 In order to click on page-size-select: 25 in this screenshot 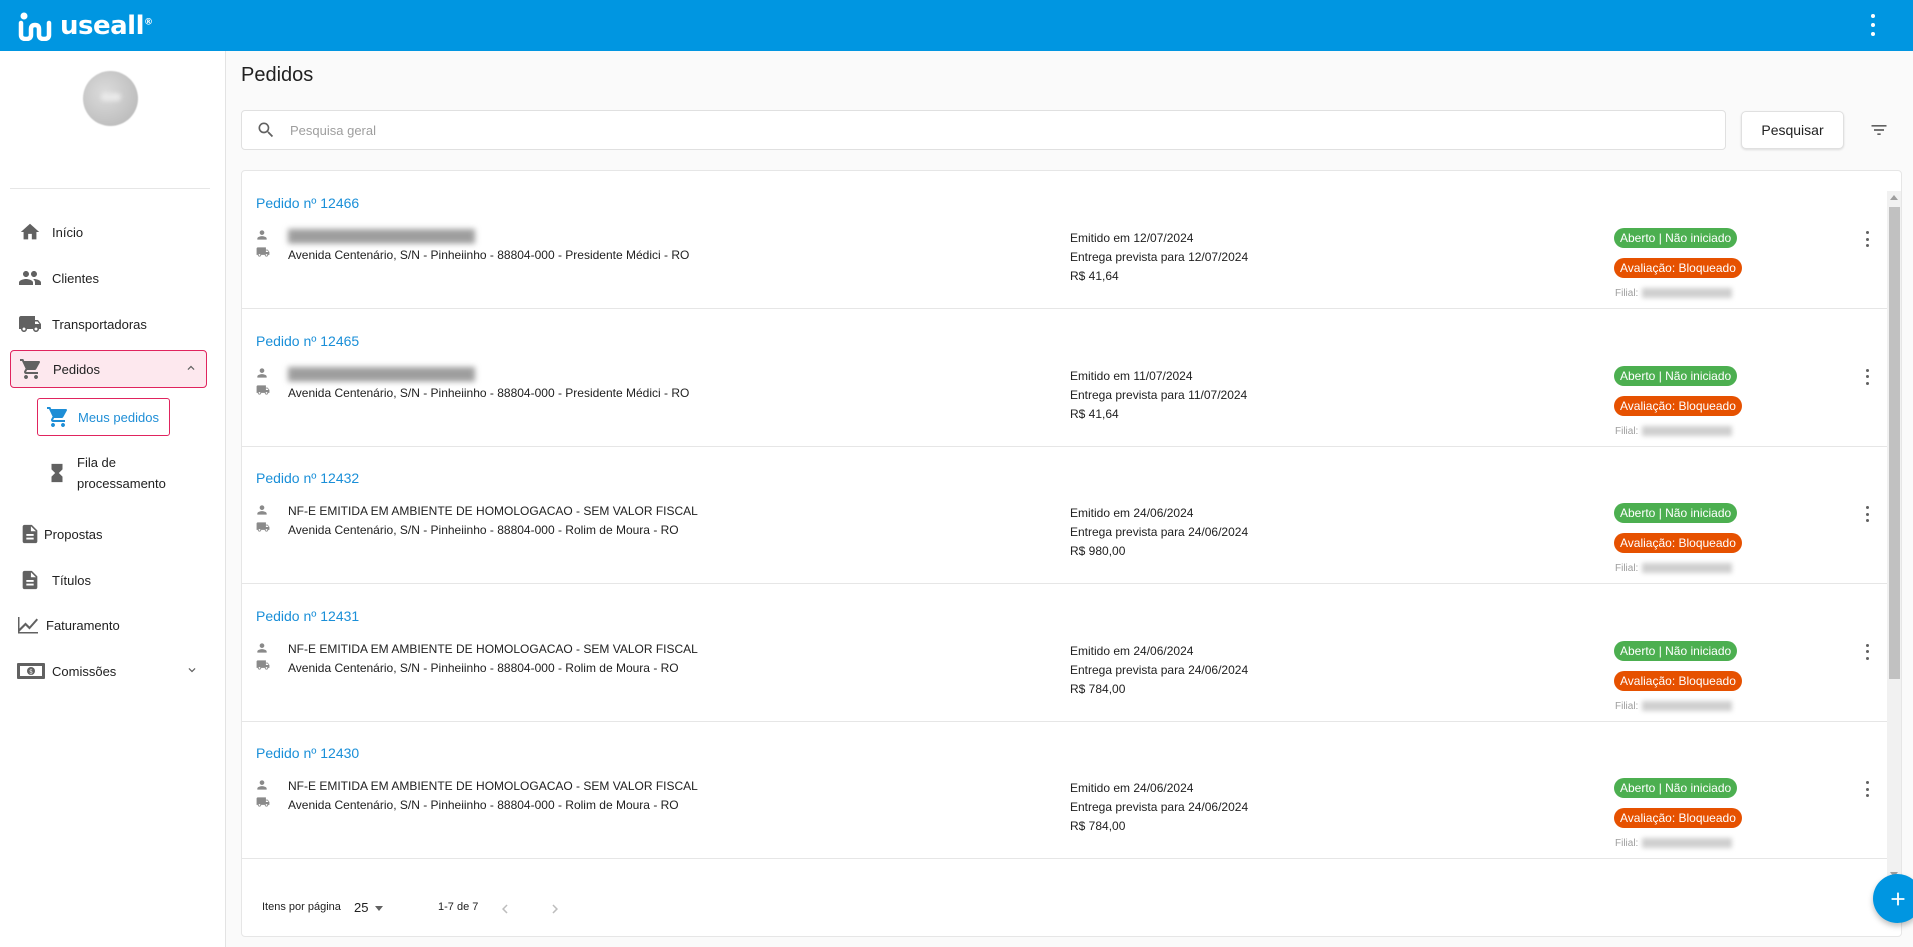, I will do `click(361, 907)`.